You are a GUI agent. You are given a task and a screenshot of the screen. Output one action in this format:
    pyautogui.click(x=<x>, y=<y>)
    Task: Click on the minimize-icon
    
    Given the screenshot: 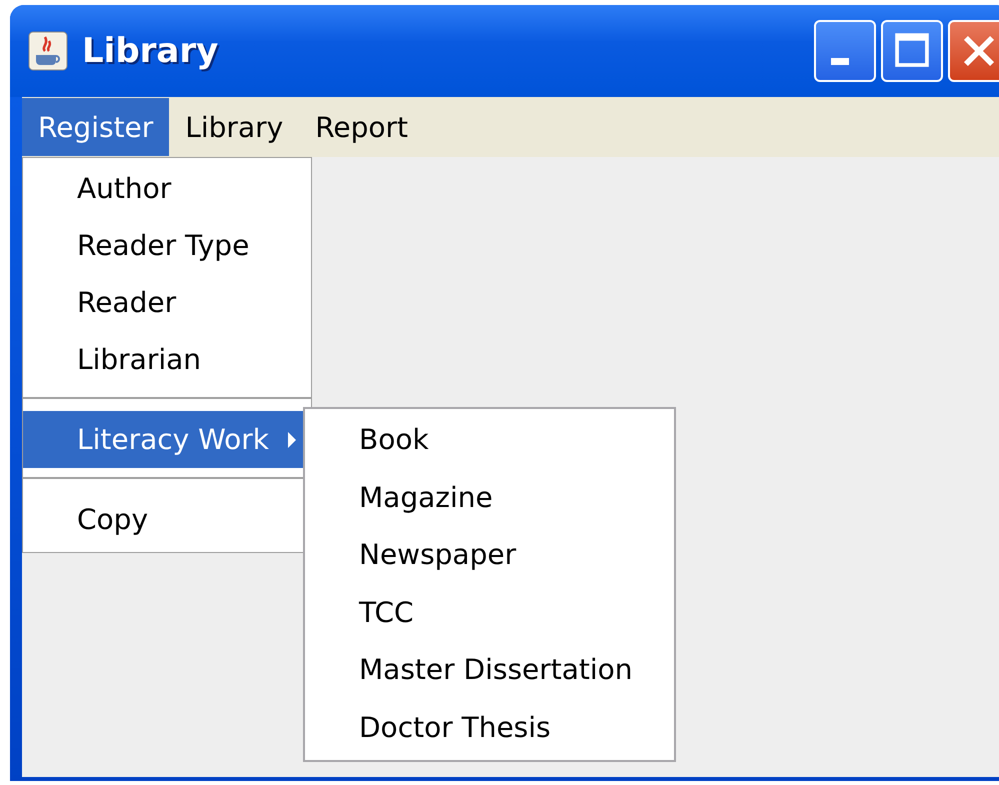 What is the action you would take?
    pyautogui.click(x=840, y=61)
    